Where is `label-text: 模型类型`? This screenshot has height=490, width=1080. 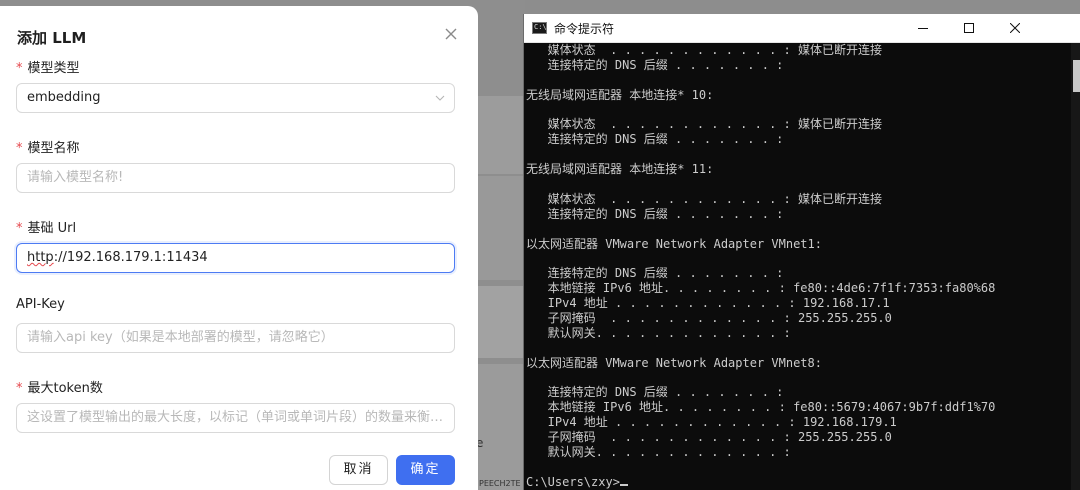 label-text: 模型类型 is located at coordinates (53, 68).